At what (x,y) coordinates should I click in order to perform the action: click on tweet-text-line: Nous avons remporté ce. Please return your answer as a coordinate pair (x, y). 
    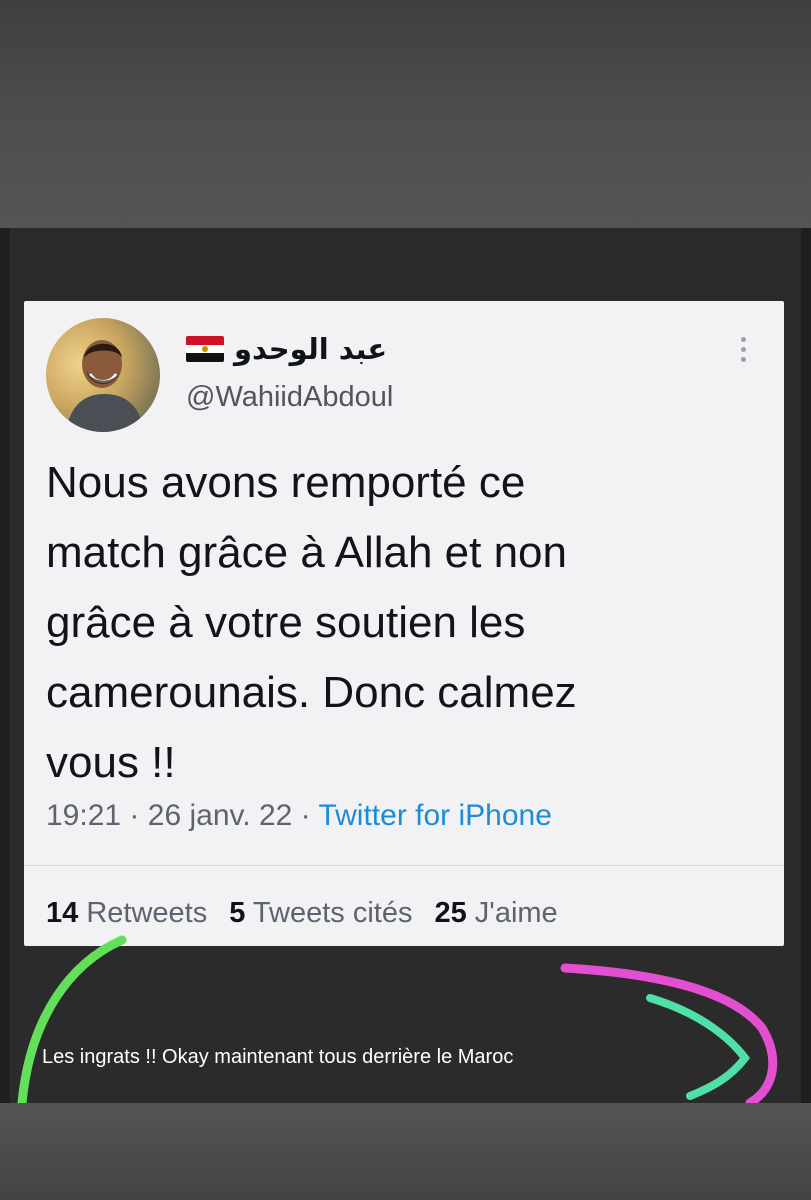
    Looking at the image, I should click on (286, 482).